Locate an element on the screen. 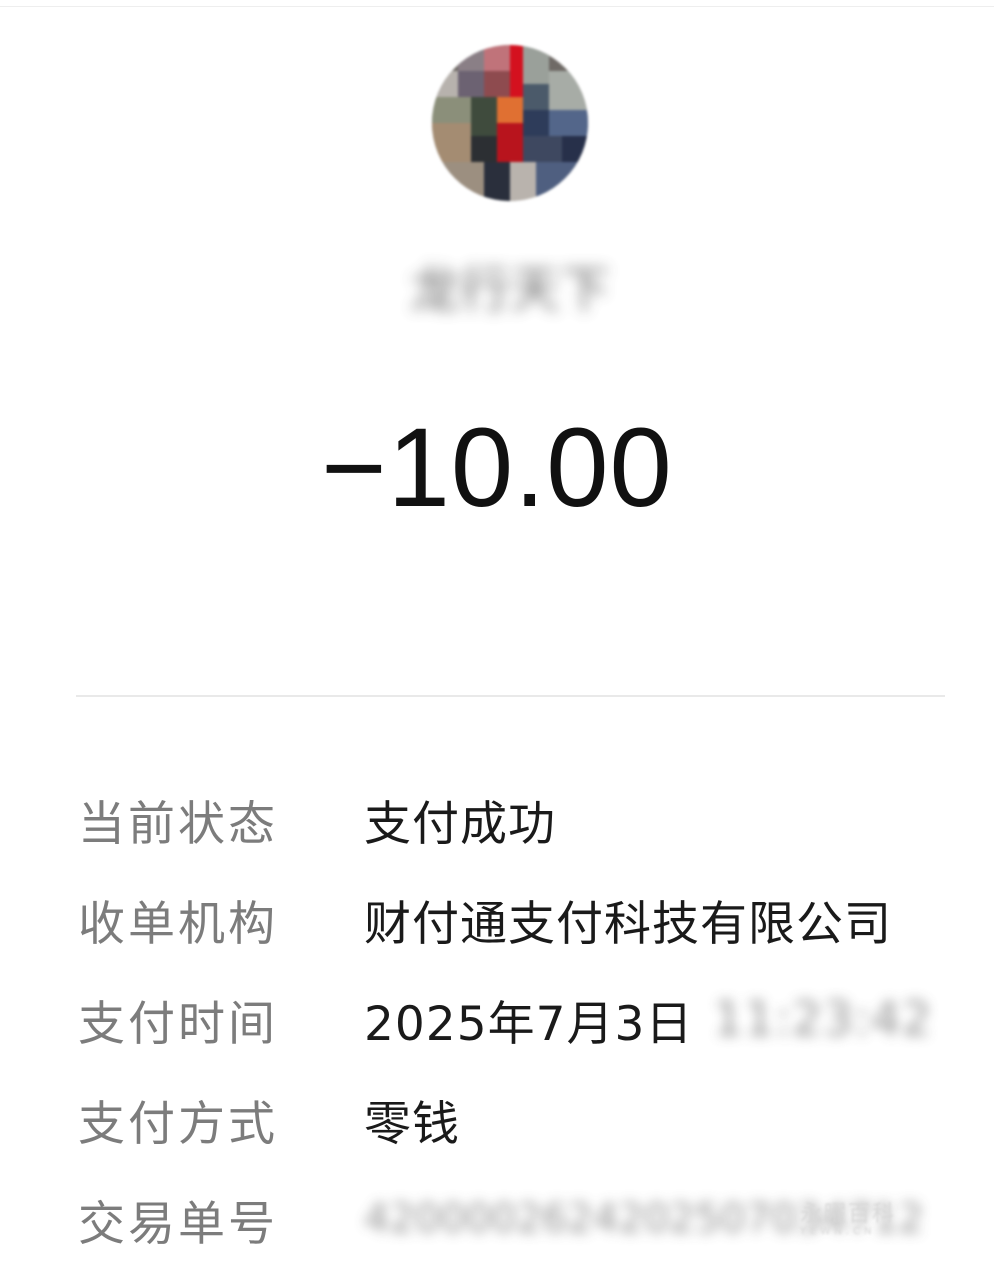 The image size is (994, 1261). detail-label: 当前状态 is located at coordinates (178, 824).